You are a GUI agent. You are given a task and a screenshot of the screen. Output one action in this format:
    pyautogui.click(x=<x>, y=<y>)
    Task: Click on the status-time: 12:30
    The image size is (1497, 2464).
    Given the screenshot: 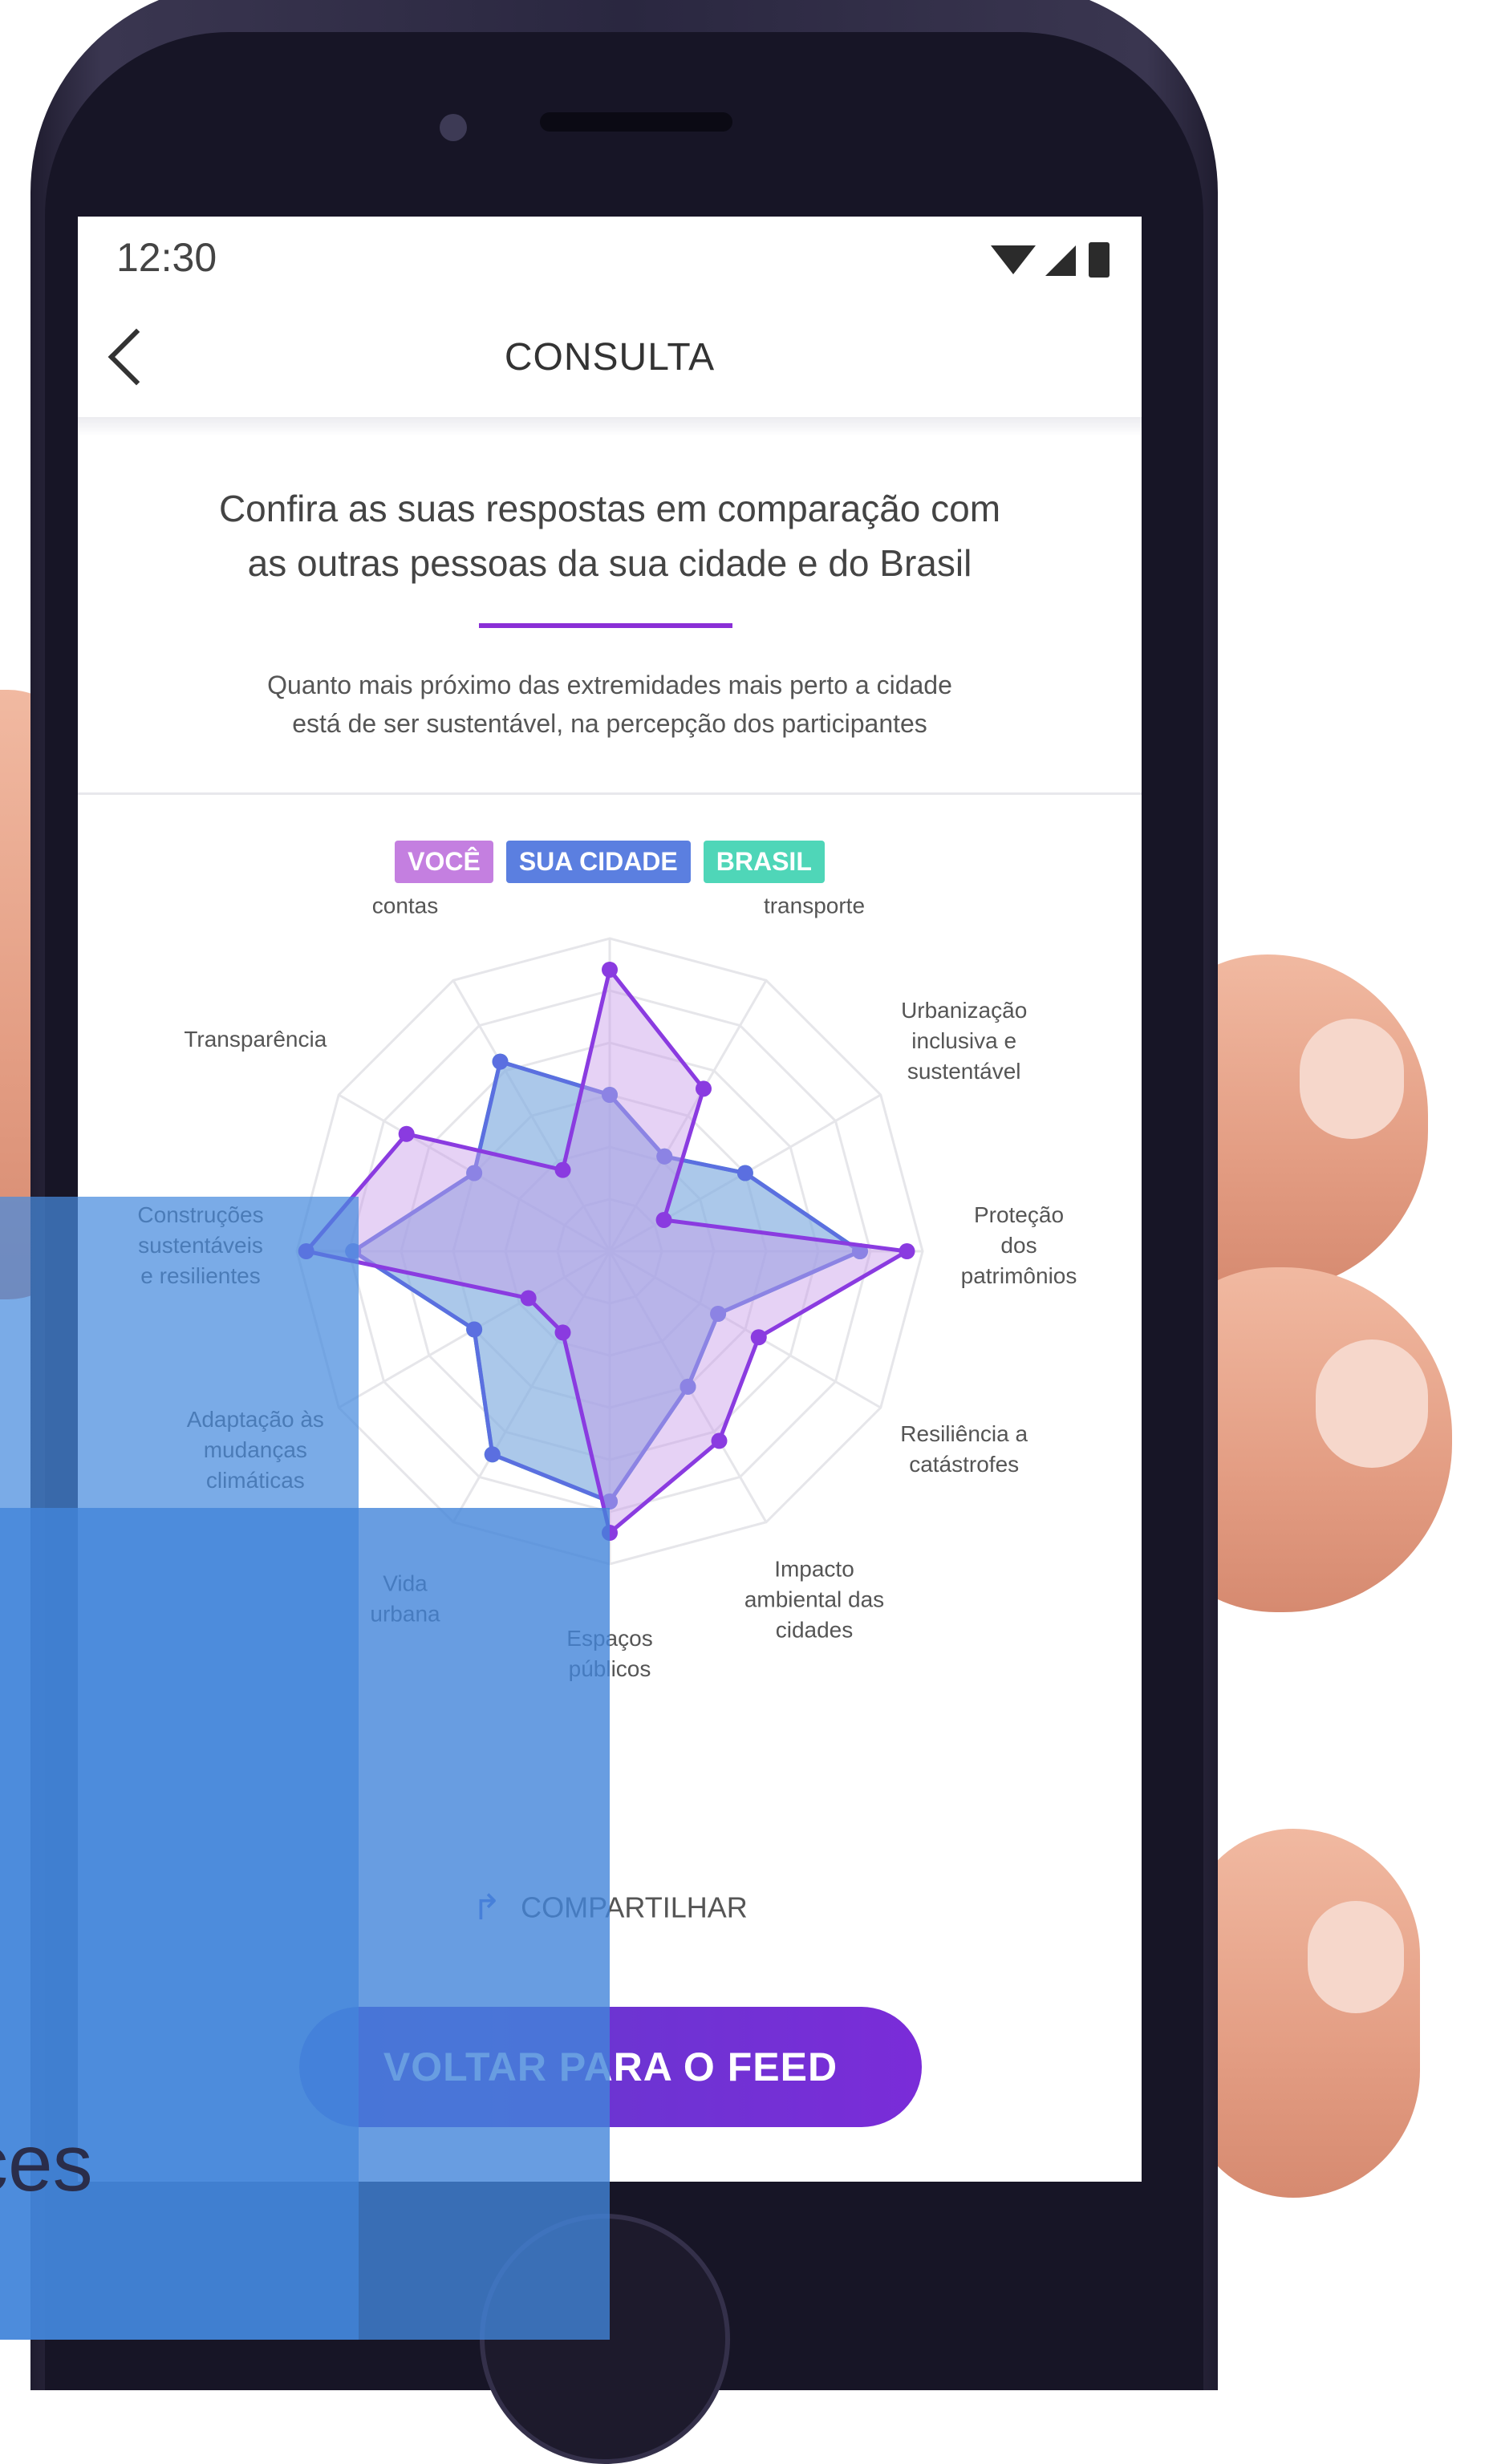 What is the action you would take?
    pyautogui.click(x=166, y=257)
    